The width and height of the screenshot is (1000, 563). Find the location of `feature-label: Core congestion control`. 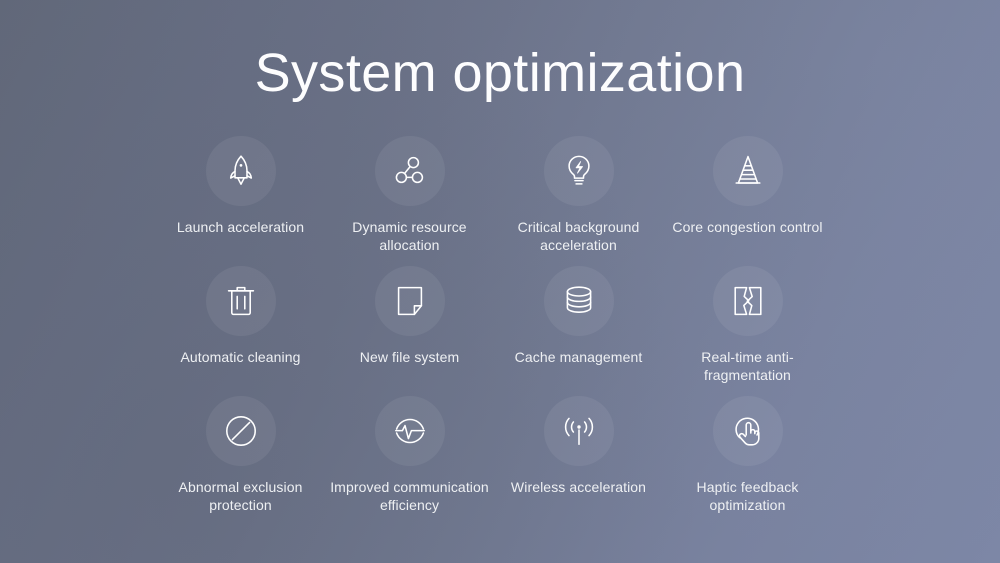

feature-label: Core congestion control is located at coordinates (747, 227).